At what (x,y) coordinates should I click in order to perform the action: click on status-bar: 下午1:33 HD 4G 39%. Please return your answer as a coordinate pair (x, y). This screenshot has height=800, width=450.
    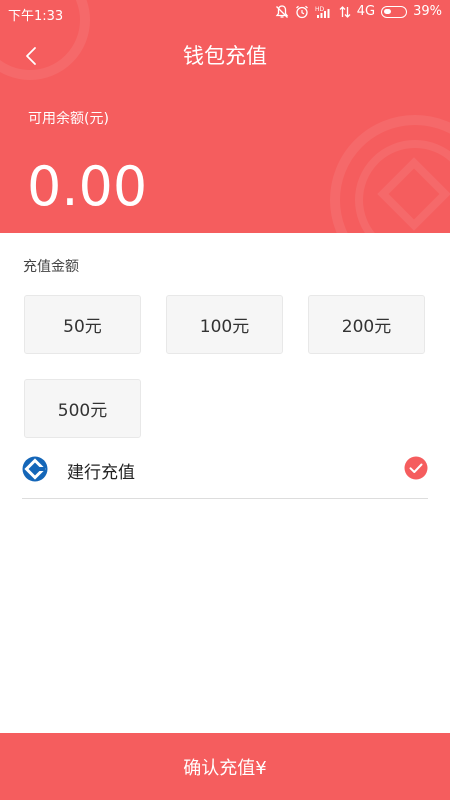
    Looking at the image, I should click on (225, 13).